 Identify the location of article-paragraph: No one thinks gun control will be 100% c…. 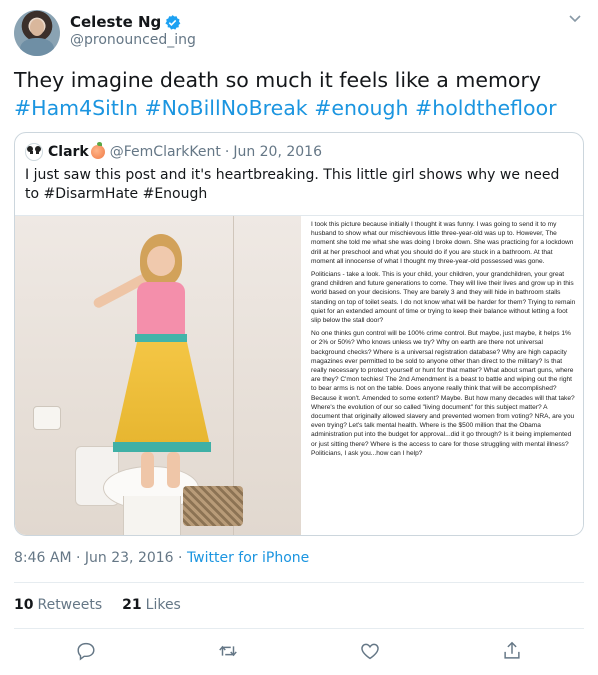
(443, 393).